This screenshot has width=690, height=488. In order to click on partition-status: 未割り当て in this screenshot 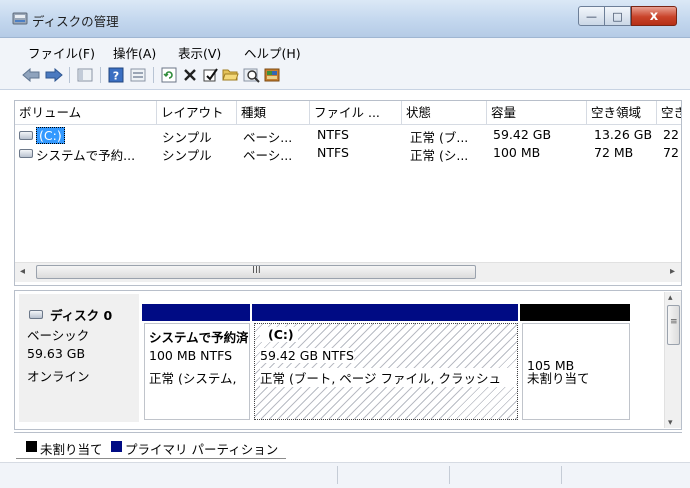, I will do `click(558, 378)`.